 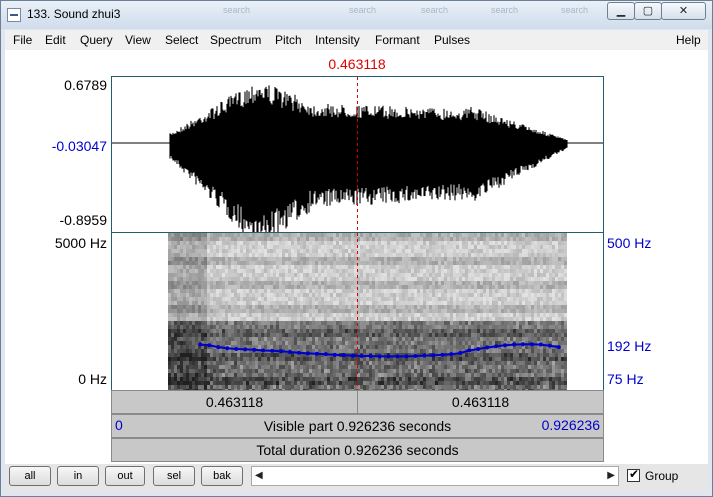 I want to click on menu-query: Query, so click(x=96, y=40).